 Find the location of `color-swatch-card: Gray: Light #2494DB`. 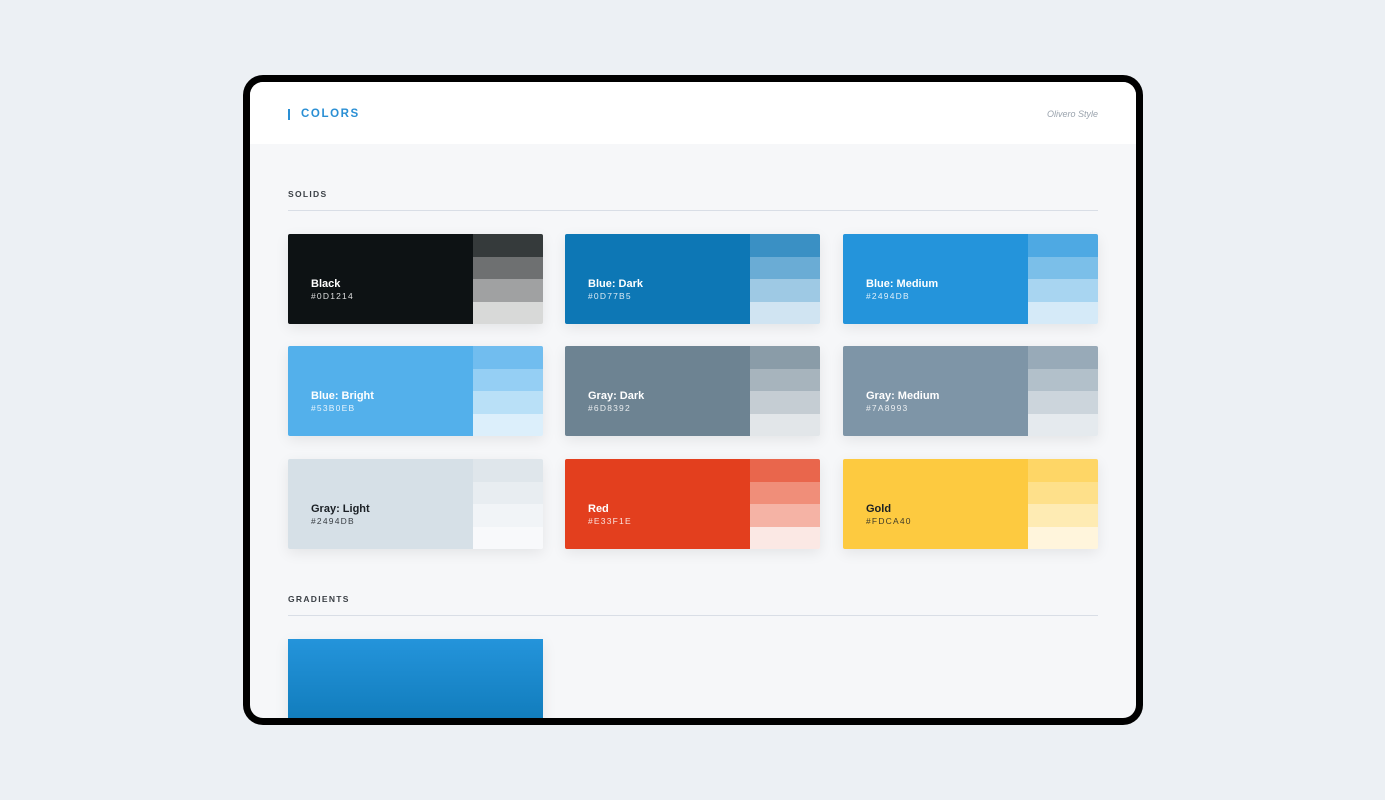

color-swatch-card: Gray: Light #2494DB is located at coordinates (415, 504).